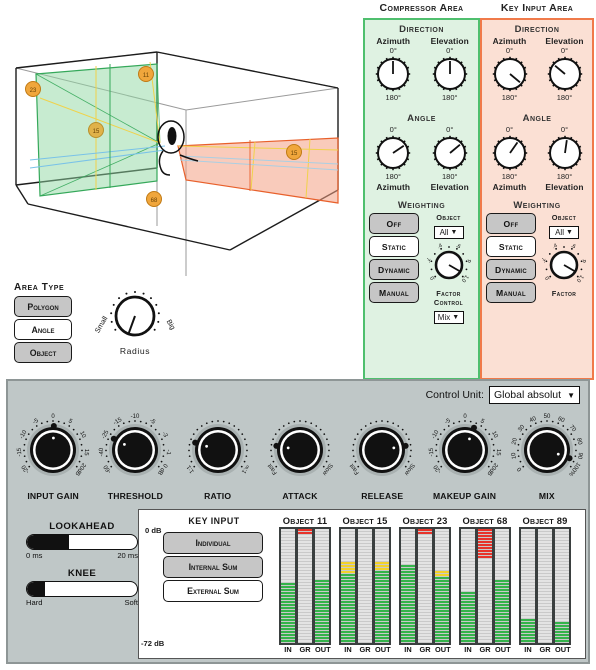  What do you see at coordinates (448, 293) in the screenshot?
I see `comp-factor-label: Factor` at bounding box center [448, 293].